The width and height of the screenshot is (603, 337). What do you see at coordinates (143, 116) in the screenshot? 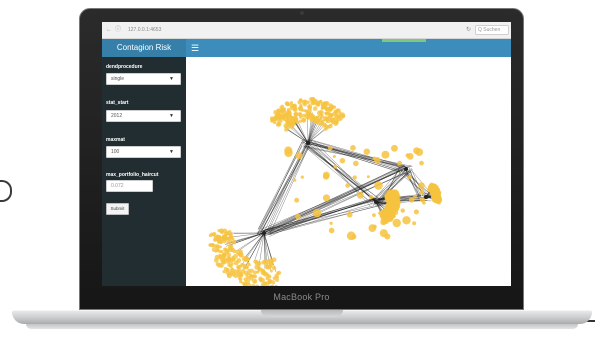
I see `stat-start-select: 2012 ▼` at bounding box center [143, 116].